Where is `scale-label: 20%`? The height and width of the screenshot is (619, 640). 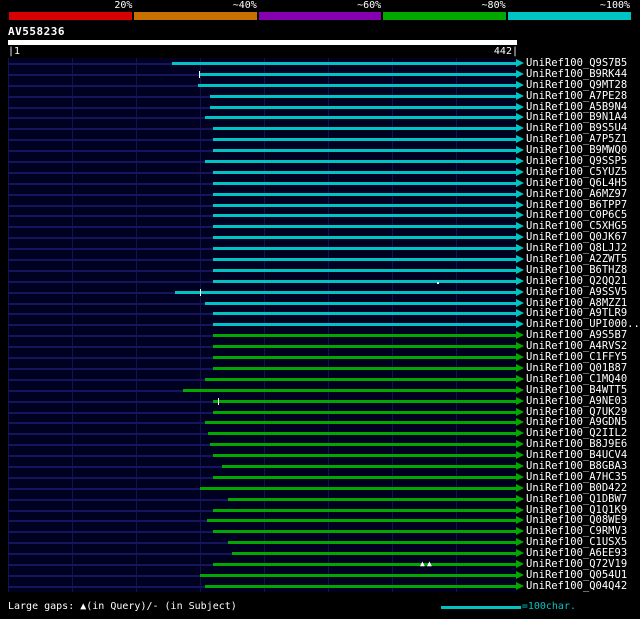 scale-label: 20% is located at coordinates (123, 5).